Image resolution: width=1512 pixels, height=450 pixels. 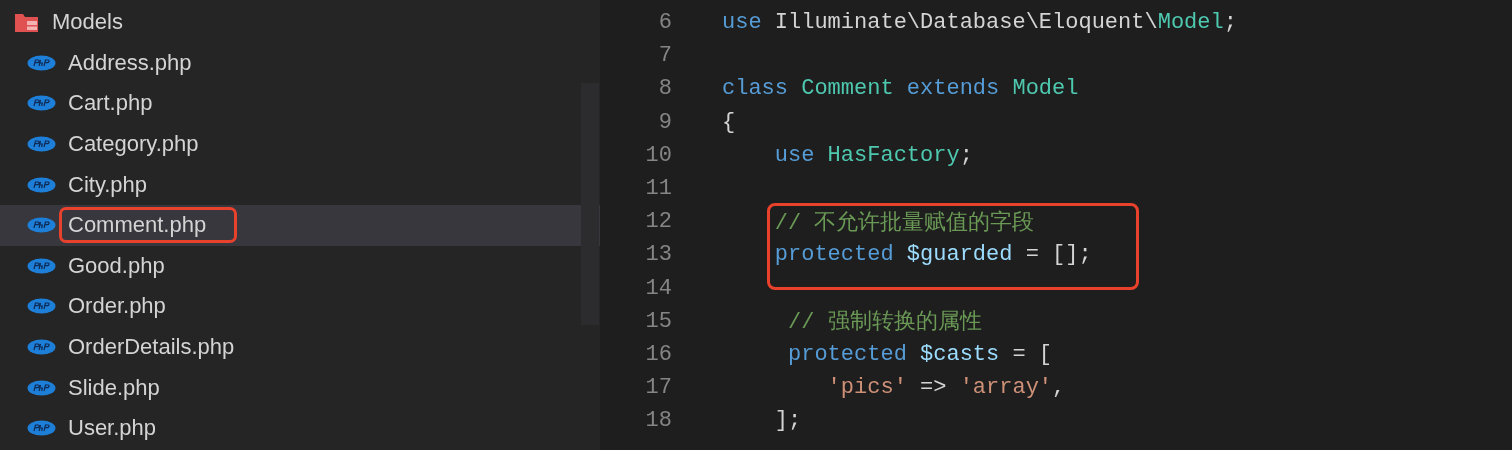 What do you see at coordinates (300, 387) in the screenshot?
I see `file-row: Slide.php` at bounding box center [300, 387].